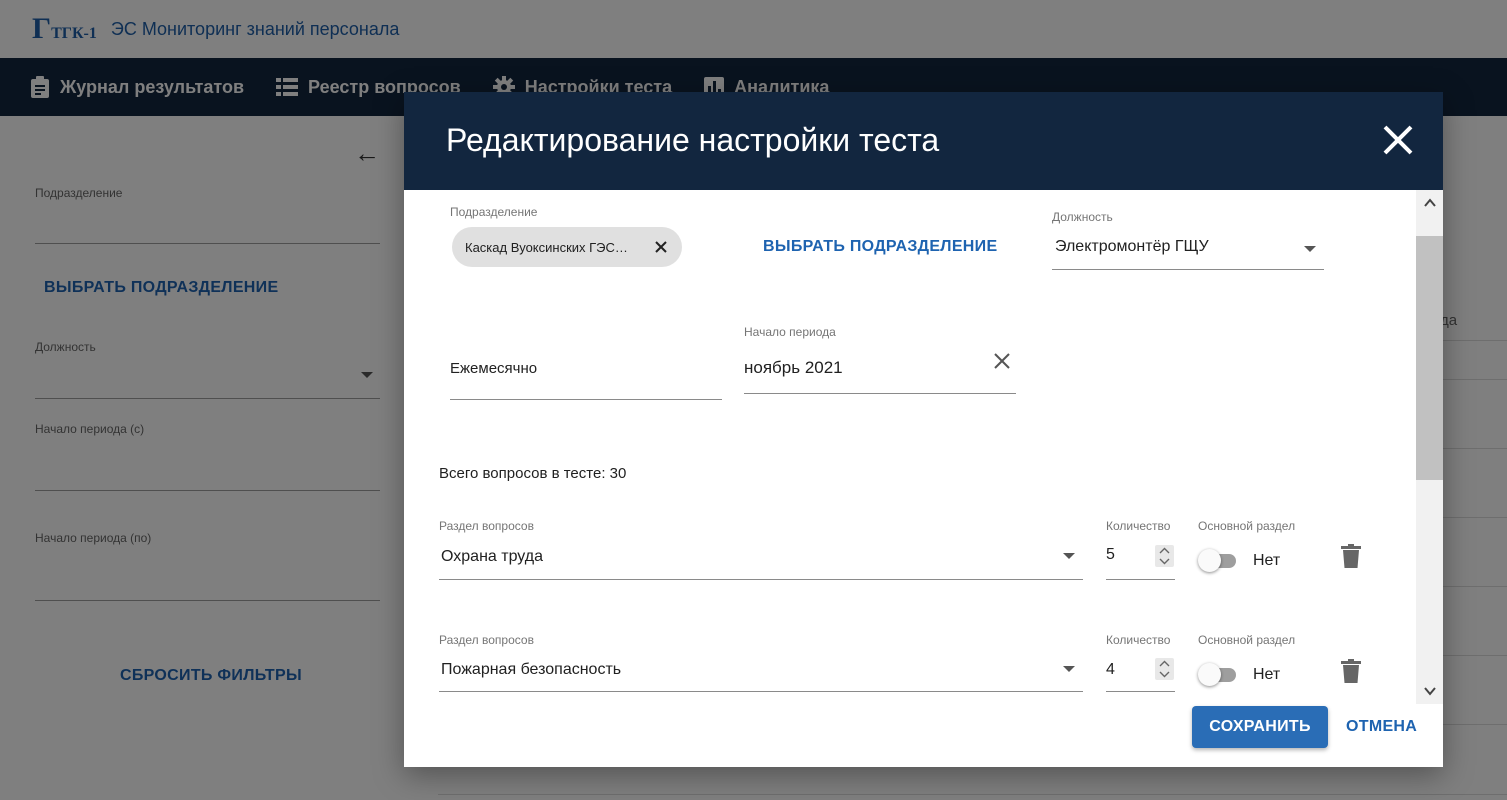 Image resolution: width=1507 pixels, height=800 pixels. What do you see at coordinates (1082, 217) in the screenshot?
I see `position-label: Должность` at bounding box center [1082, 217].